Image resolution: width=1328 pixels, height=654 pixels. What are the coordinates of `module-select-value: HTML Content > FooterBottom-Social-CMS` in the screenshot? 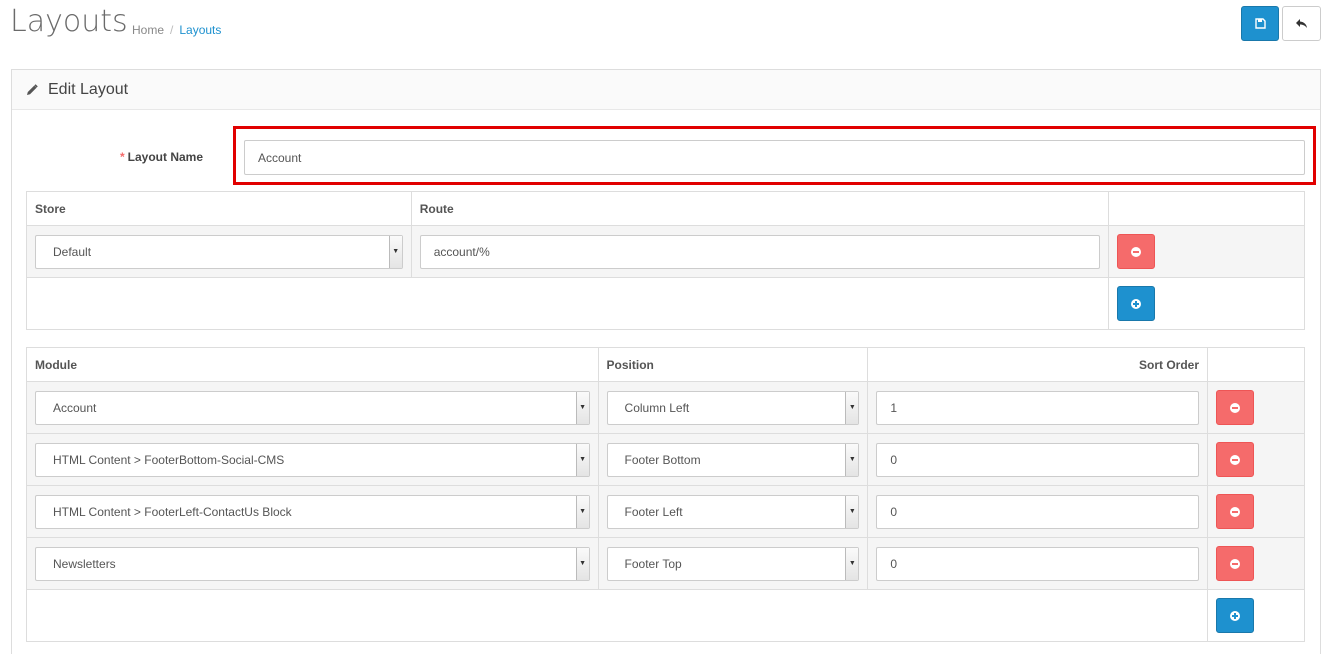 It's located at (169, 459).